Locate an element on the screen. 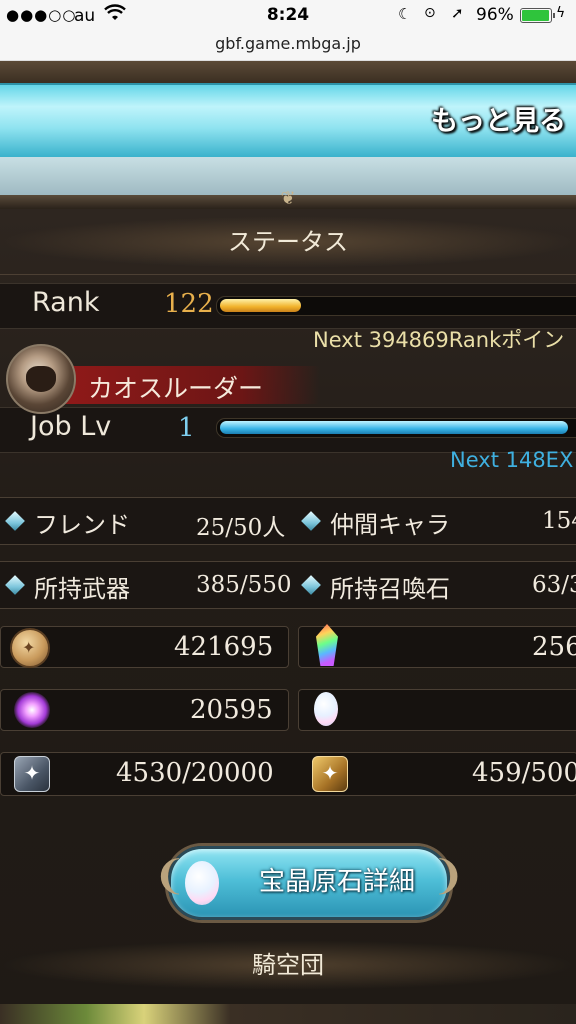 The height and width of the screenshot is (1024, 576). rank-label: Rank is located at coordinates (66, 302).